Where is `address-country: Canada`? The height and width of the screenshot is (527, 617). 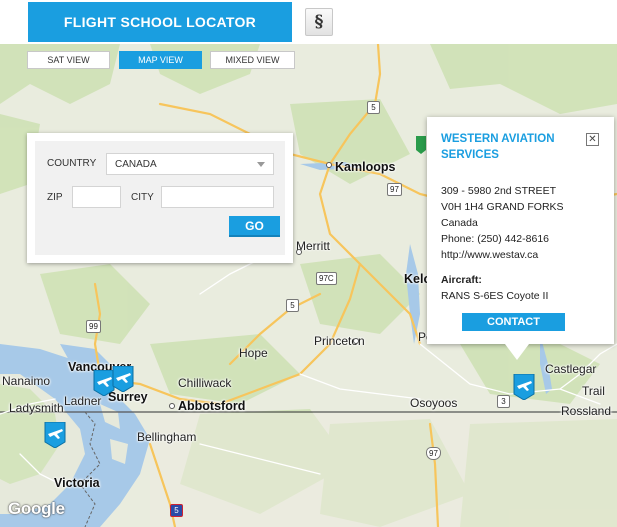 address-country: Canada is located at coordinates (459, 223).